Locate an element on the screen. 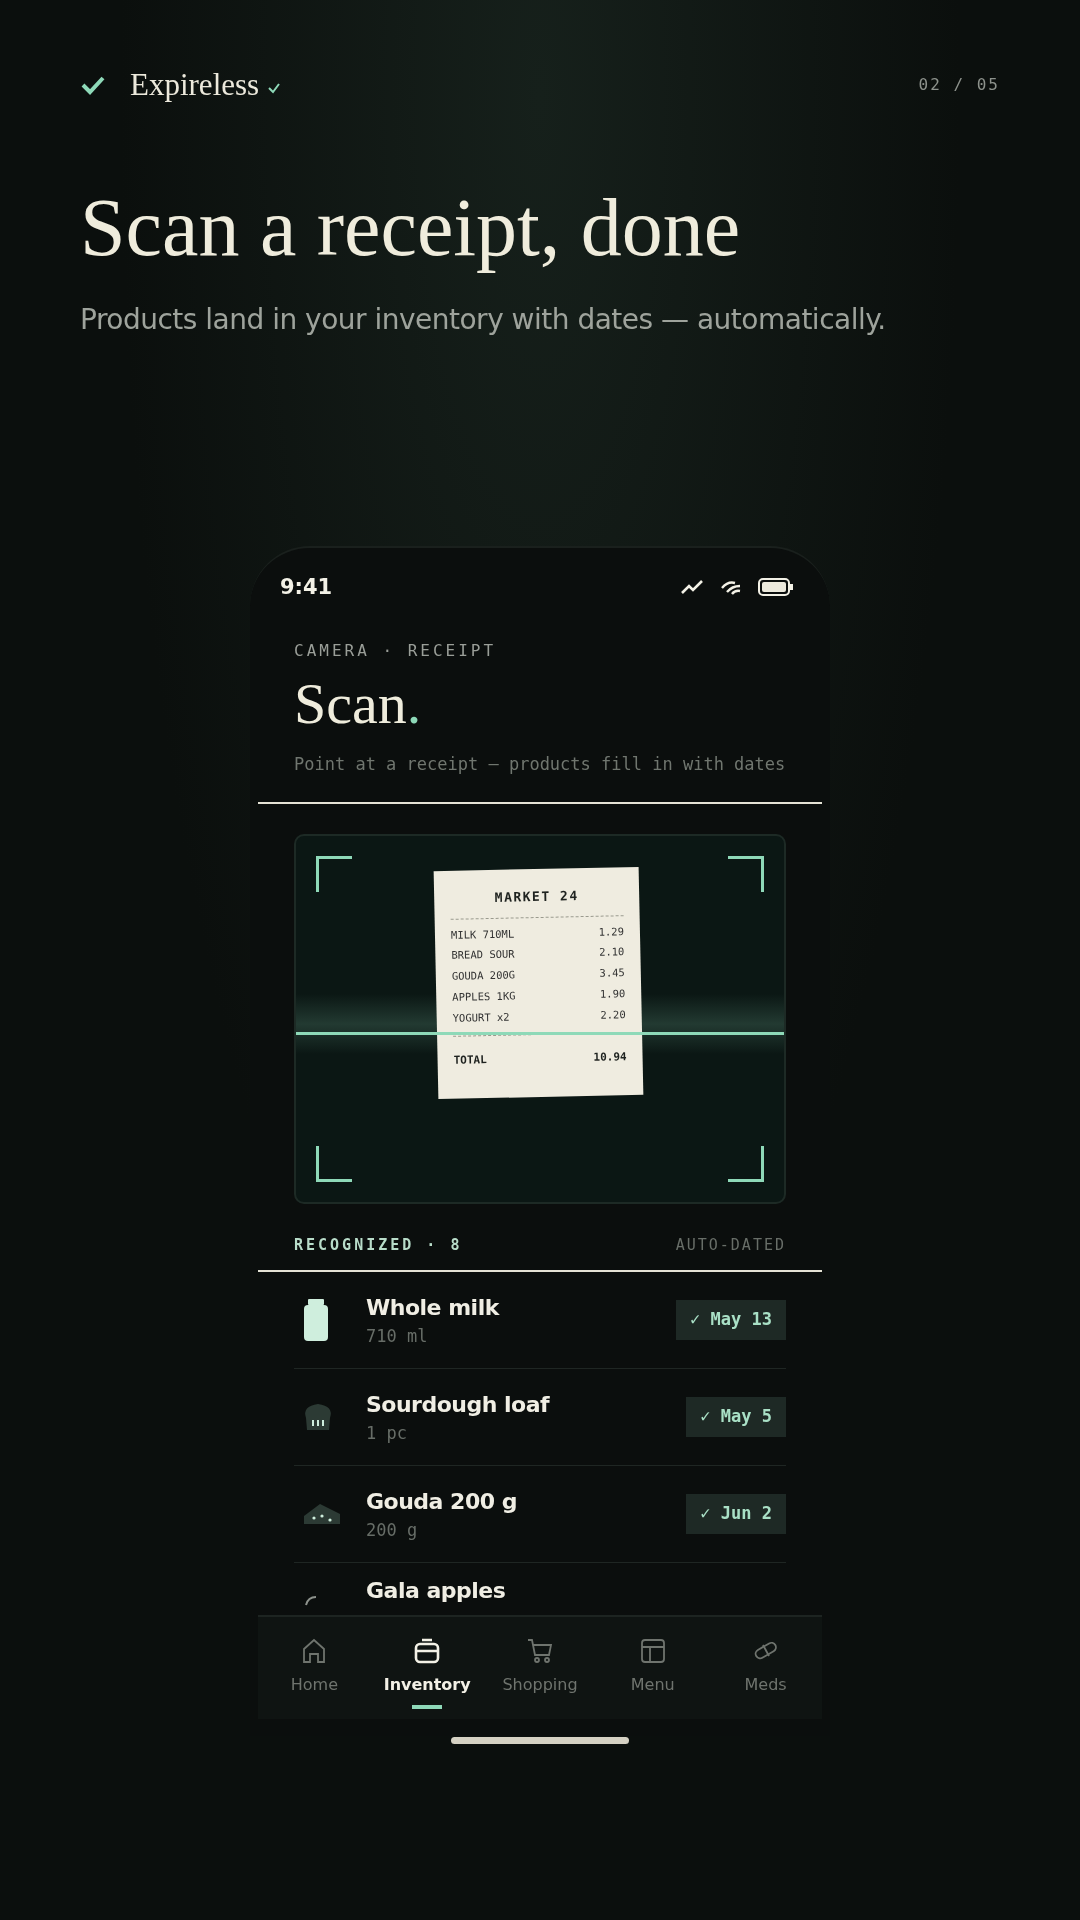  bread-icon is located at coordinates (318, 1417).